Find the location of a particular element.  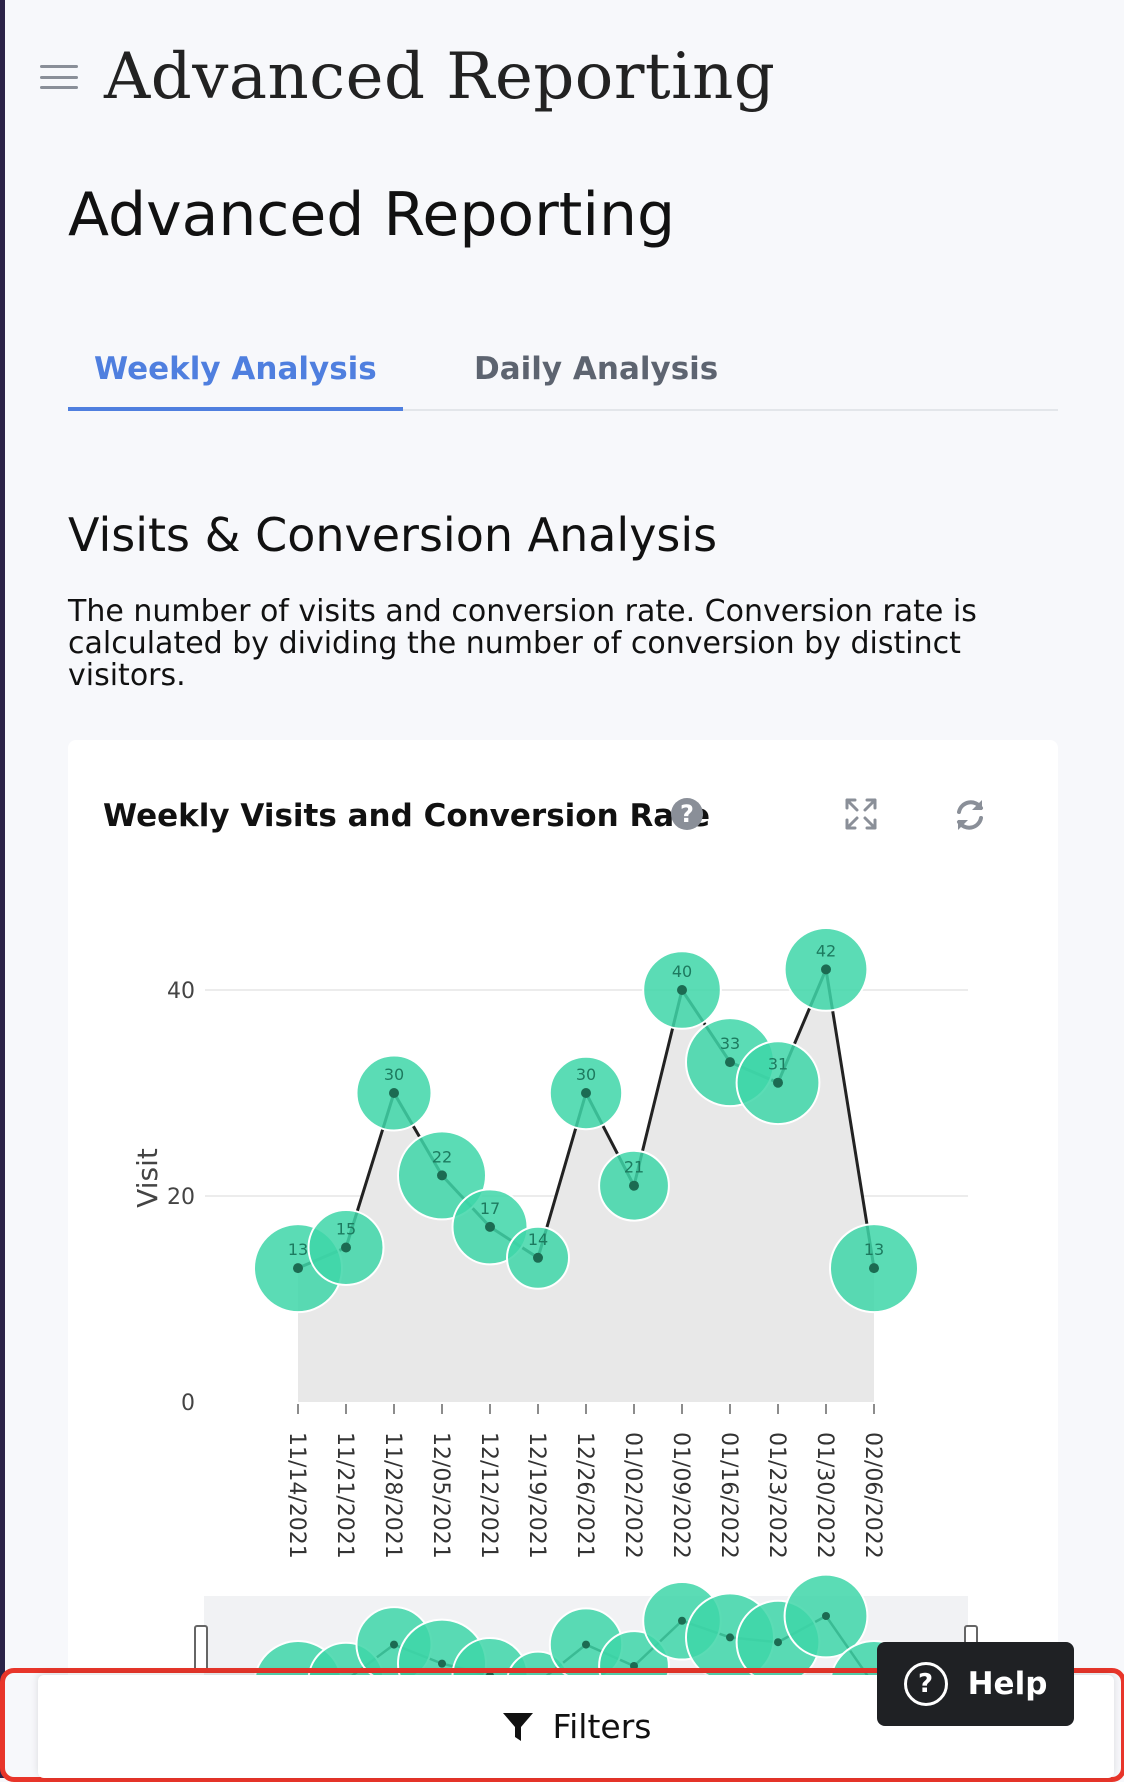

y-tick-label: 0 is located at coordinates (188, 1403).